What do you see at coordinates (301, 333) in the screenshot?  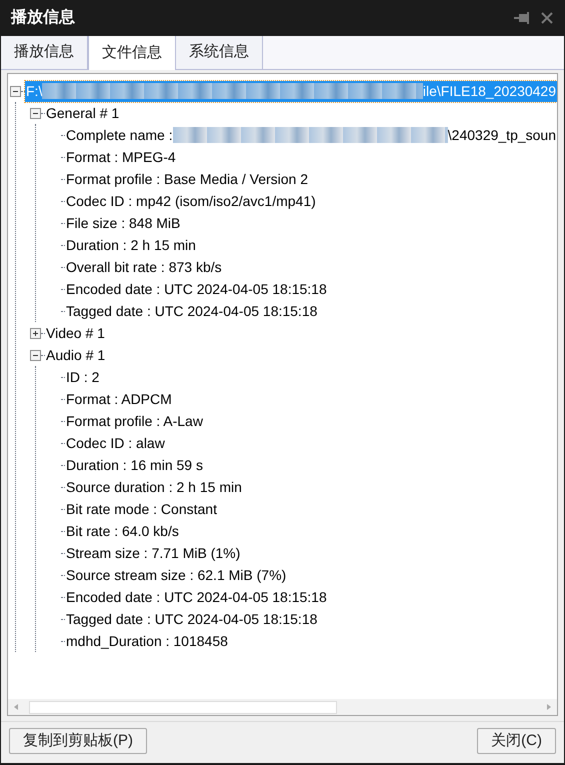 I see `tree-item: Video # 1` at bounding box center [301, 333].